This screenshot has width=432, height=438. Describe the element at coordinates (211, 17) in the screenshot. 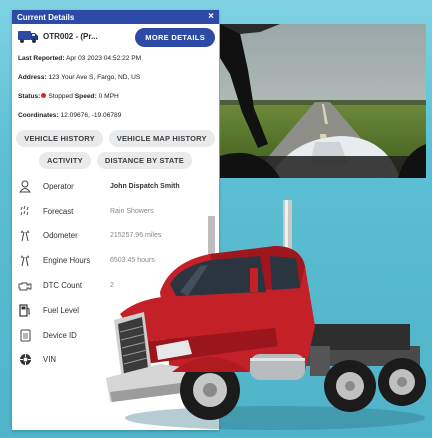

I see `close-icon: ×` at that location.